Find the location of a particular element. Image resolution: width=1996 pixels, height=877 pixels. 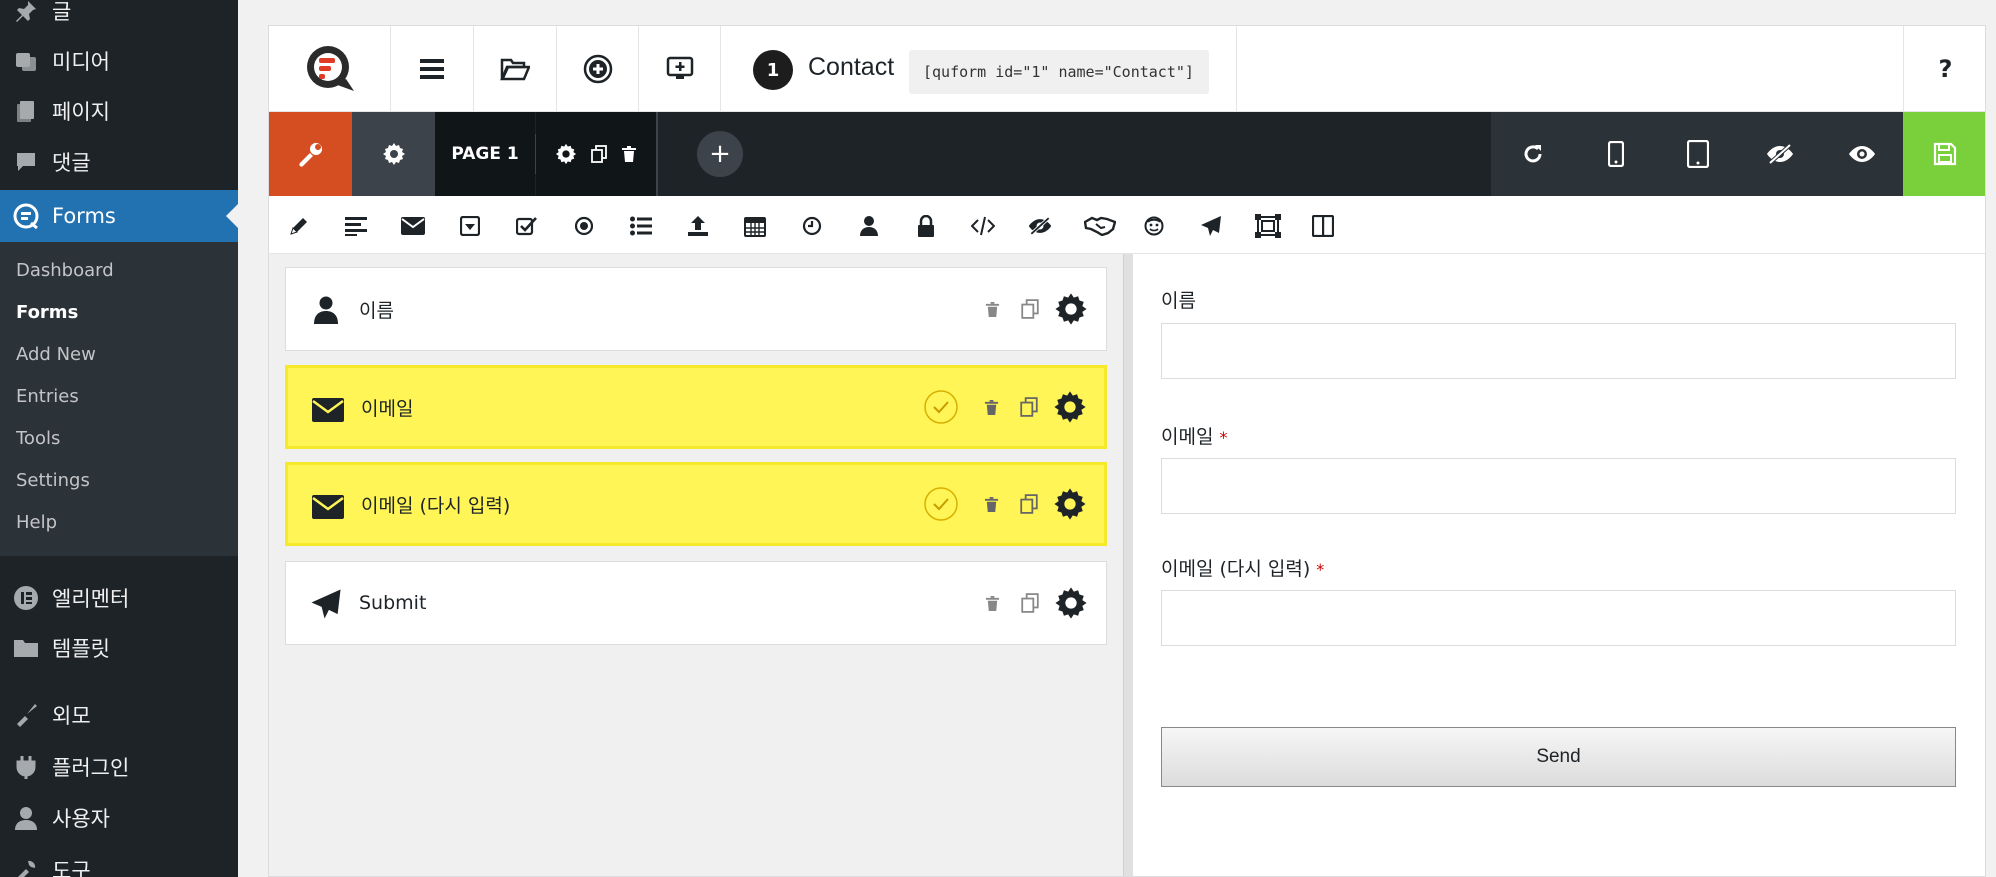

file-upload-icon is located at coordinates (698, 226).